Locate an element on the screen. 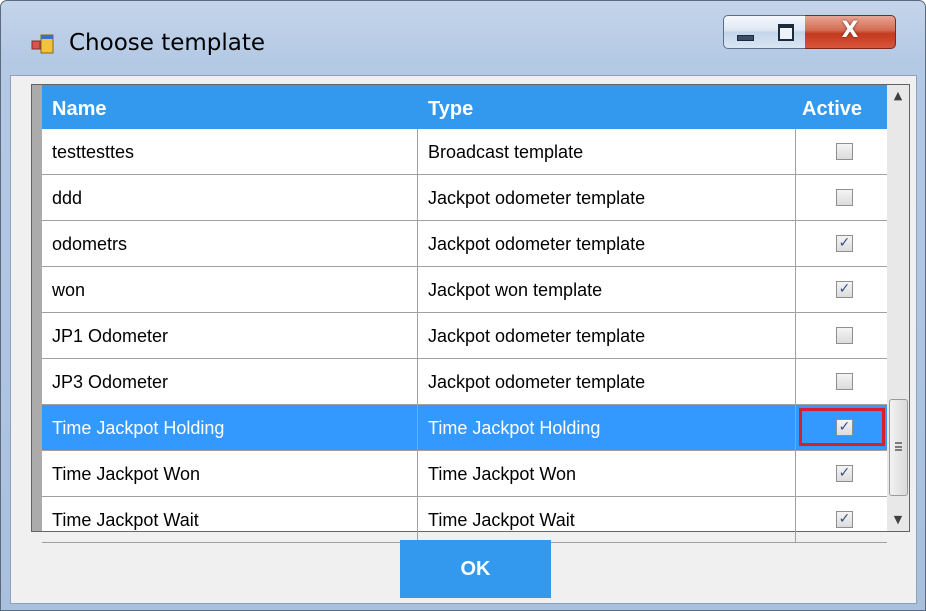 The height and width of the screenshot is (611, 926). cell-type: Time Jackpot Holding is located at coordinates (514, 428).